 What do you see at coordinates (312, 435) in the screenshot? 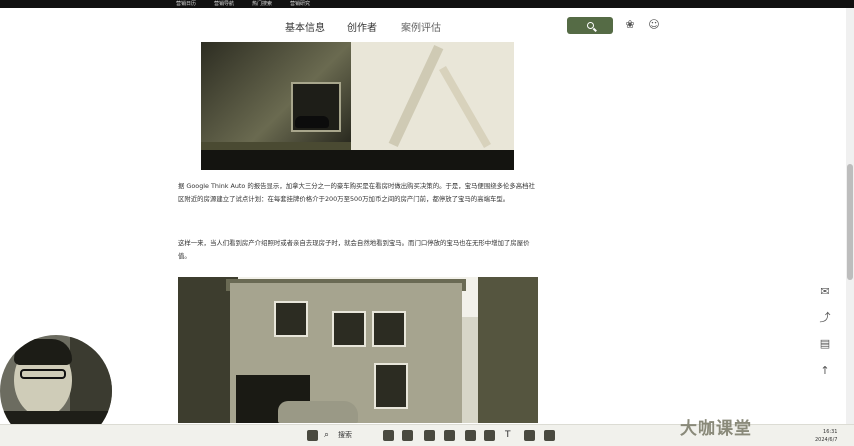
I see `start-icon` at bounding box center [312, 435].